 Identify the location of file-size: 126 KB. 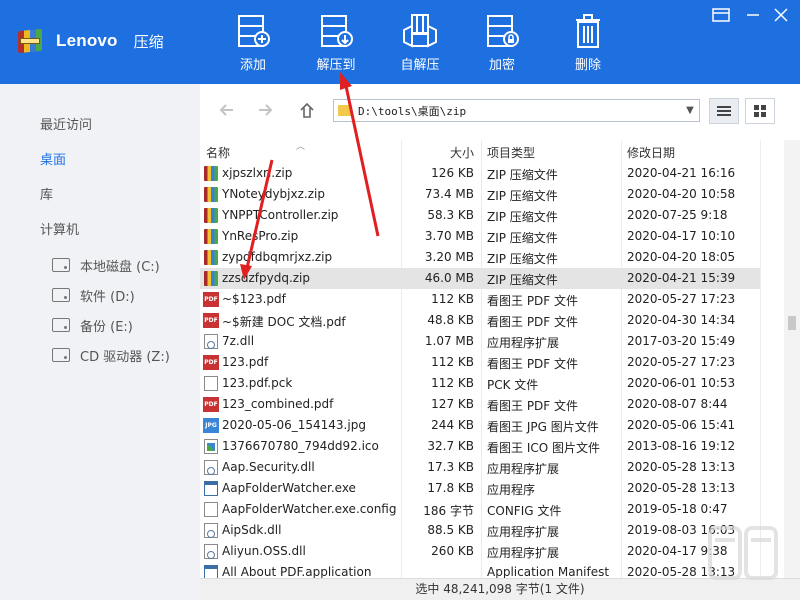
(438, 173).